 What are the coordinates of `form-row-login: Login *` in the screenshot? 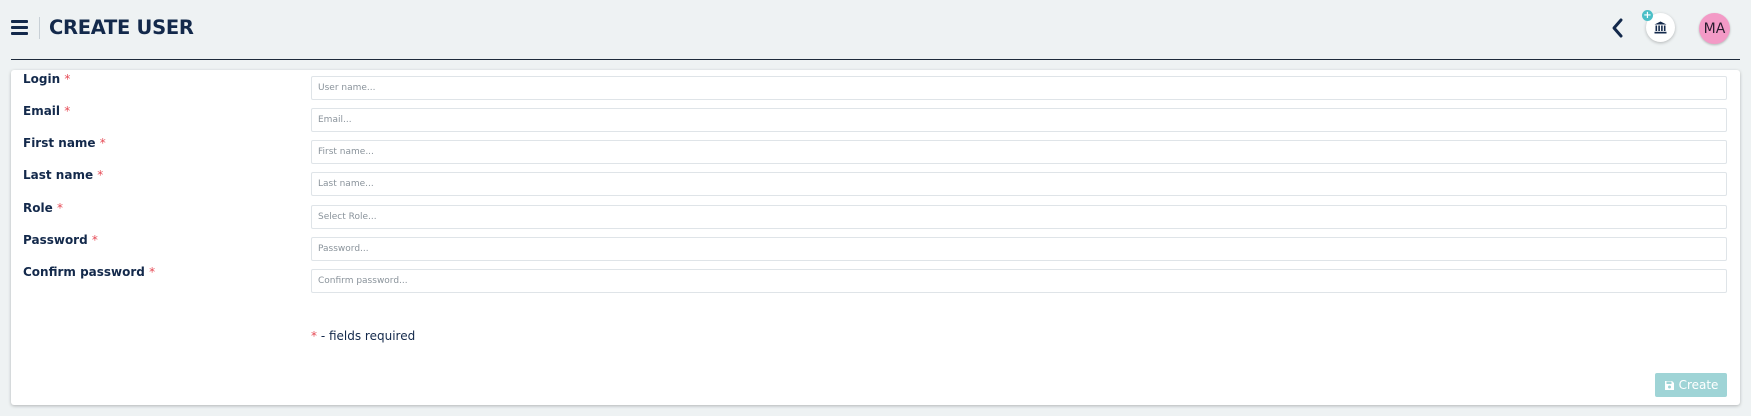 It's located at (875, 85).